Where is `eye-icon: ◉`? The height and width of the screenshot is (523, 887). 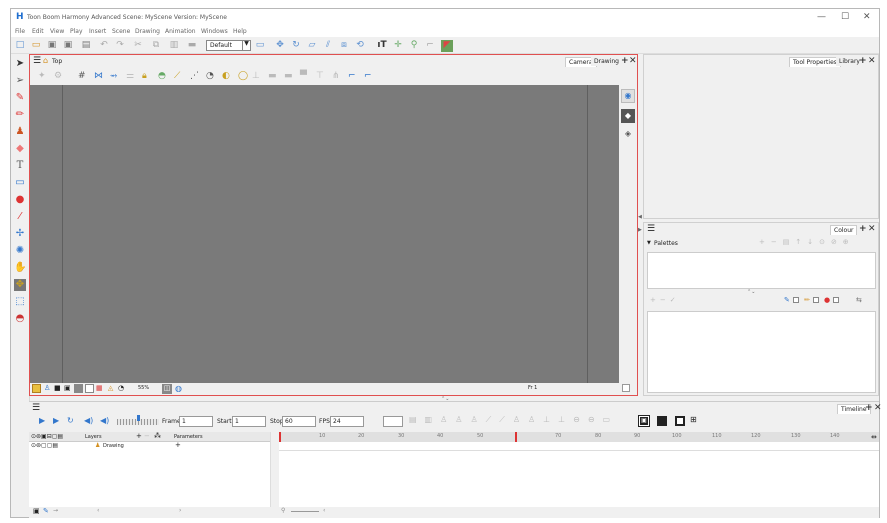 eye-icon: ◉ is located at coordinates (628, 96).